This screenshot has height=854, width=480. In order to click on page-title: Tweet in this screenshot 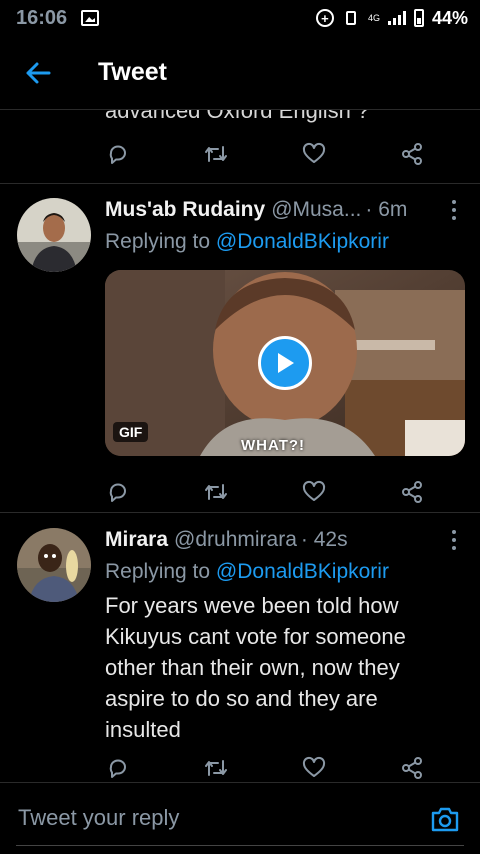, I will do `click(132, 72)`.